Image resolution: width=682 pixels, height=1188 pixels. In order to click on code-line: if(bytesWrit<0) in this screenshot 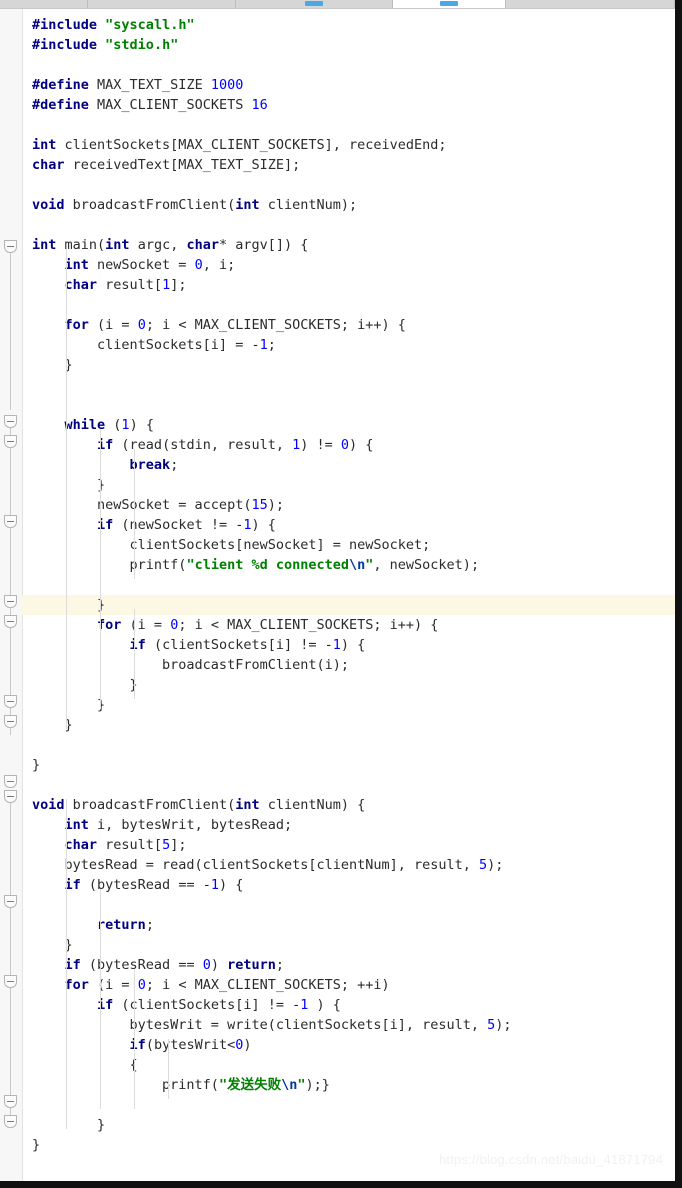, I will do `click(348, 1045)`.